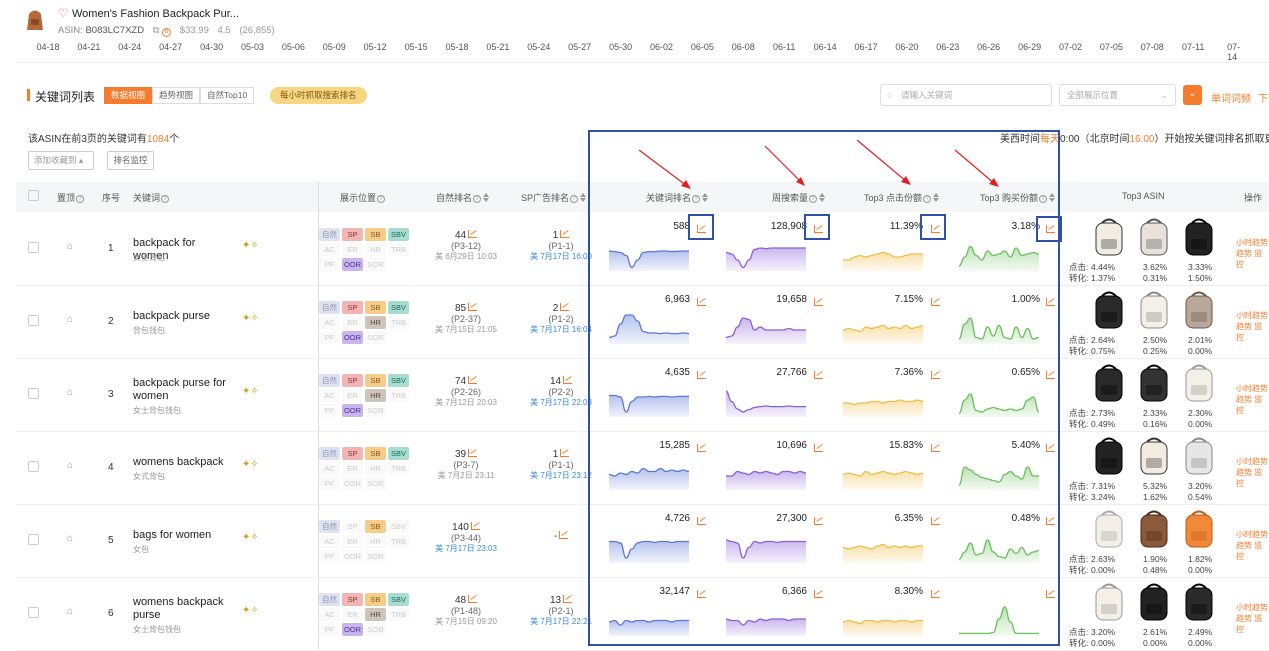 Image resolution: width=1269 pixels, height=651 pixels. What do you see at coordinates (35, 19) in the screenshot?
I see `product-thumbnail` at bounding box center [35, 19].